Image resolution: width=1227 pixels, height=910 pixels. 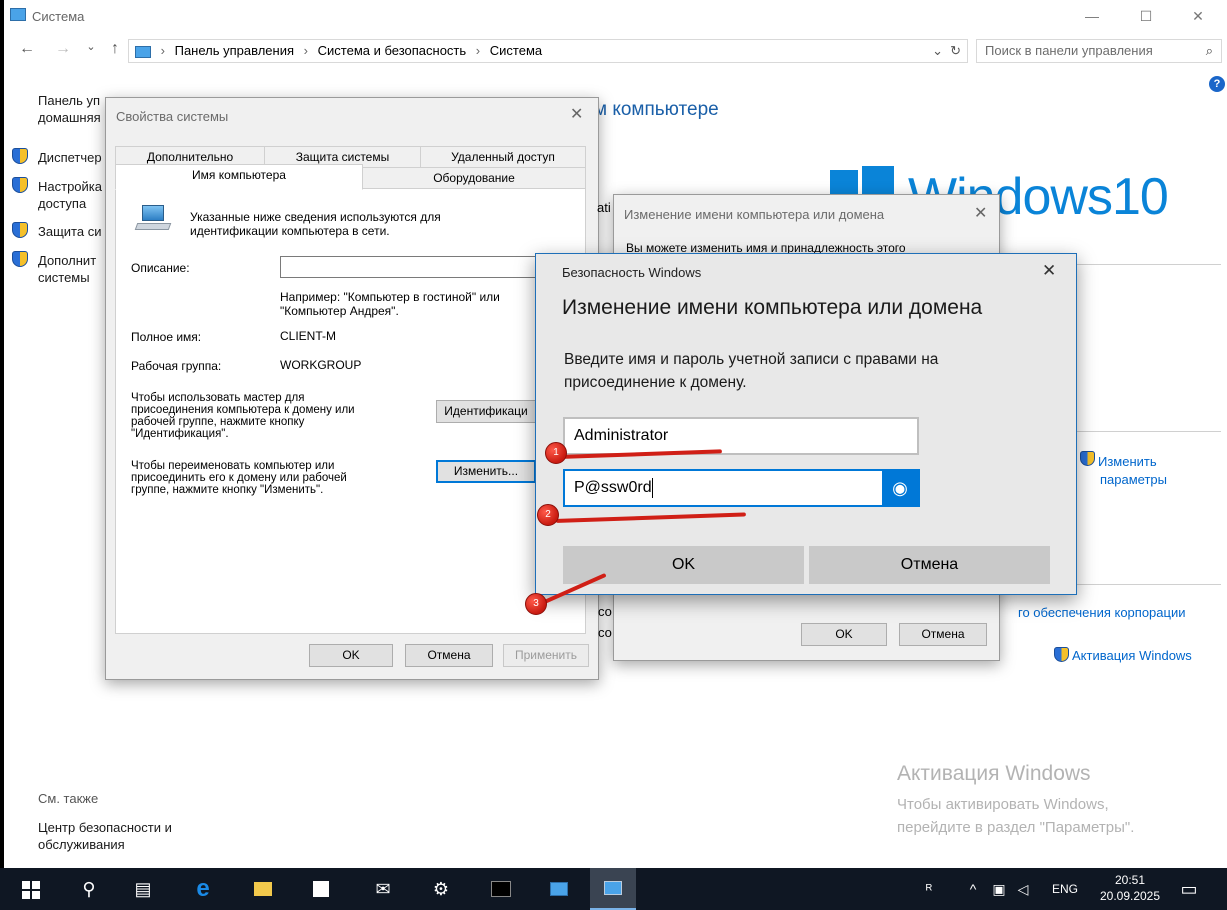 I want to click on annotation-marker-3: 3, so click(x=536, y=604).